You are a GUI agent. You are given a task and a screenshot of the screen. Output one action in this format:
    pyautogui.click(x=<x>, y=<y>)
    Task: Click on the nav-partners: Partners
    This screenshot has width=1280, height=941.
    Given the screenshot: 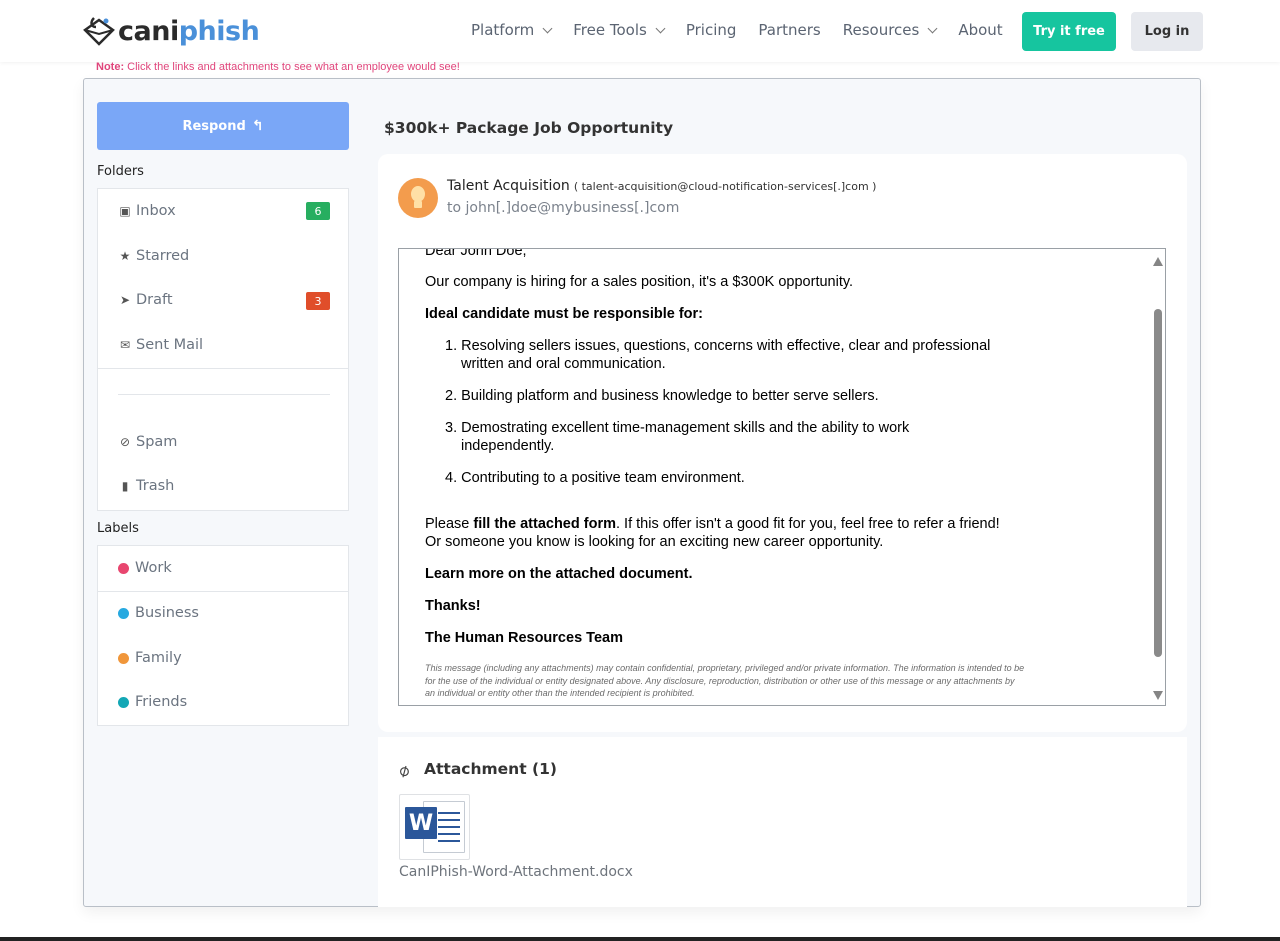 What is the action you would take?
    pyautogui.click(x=789, y=30)
    